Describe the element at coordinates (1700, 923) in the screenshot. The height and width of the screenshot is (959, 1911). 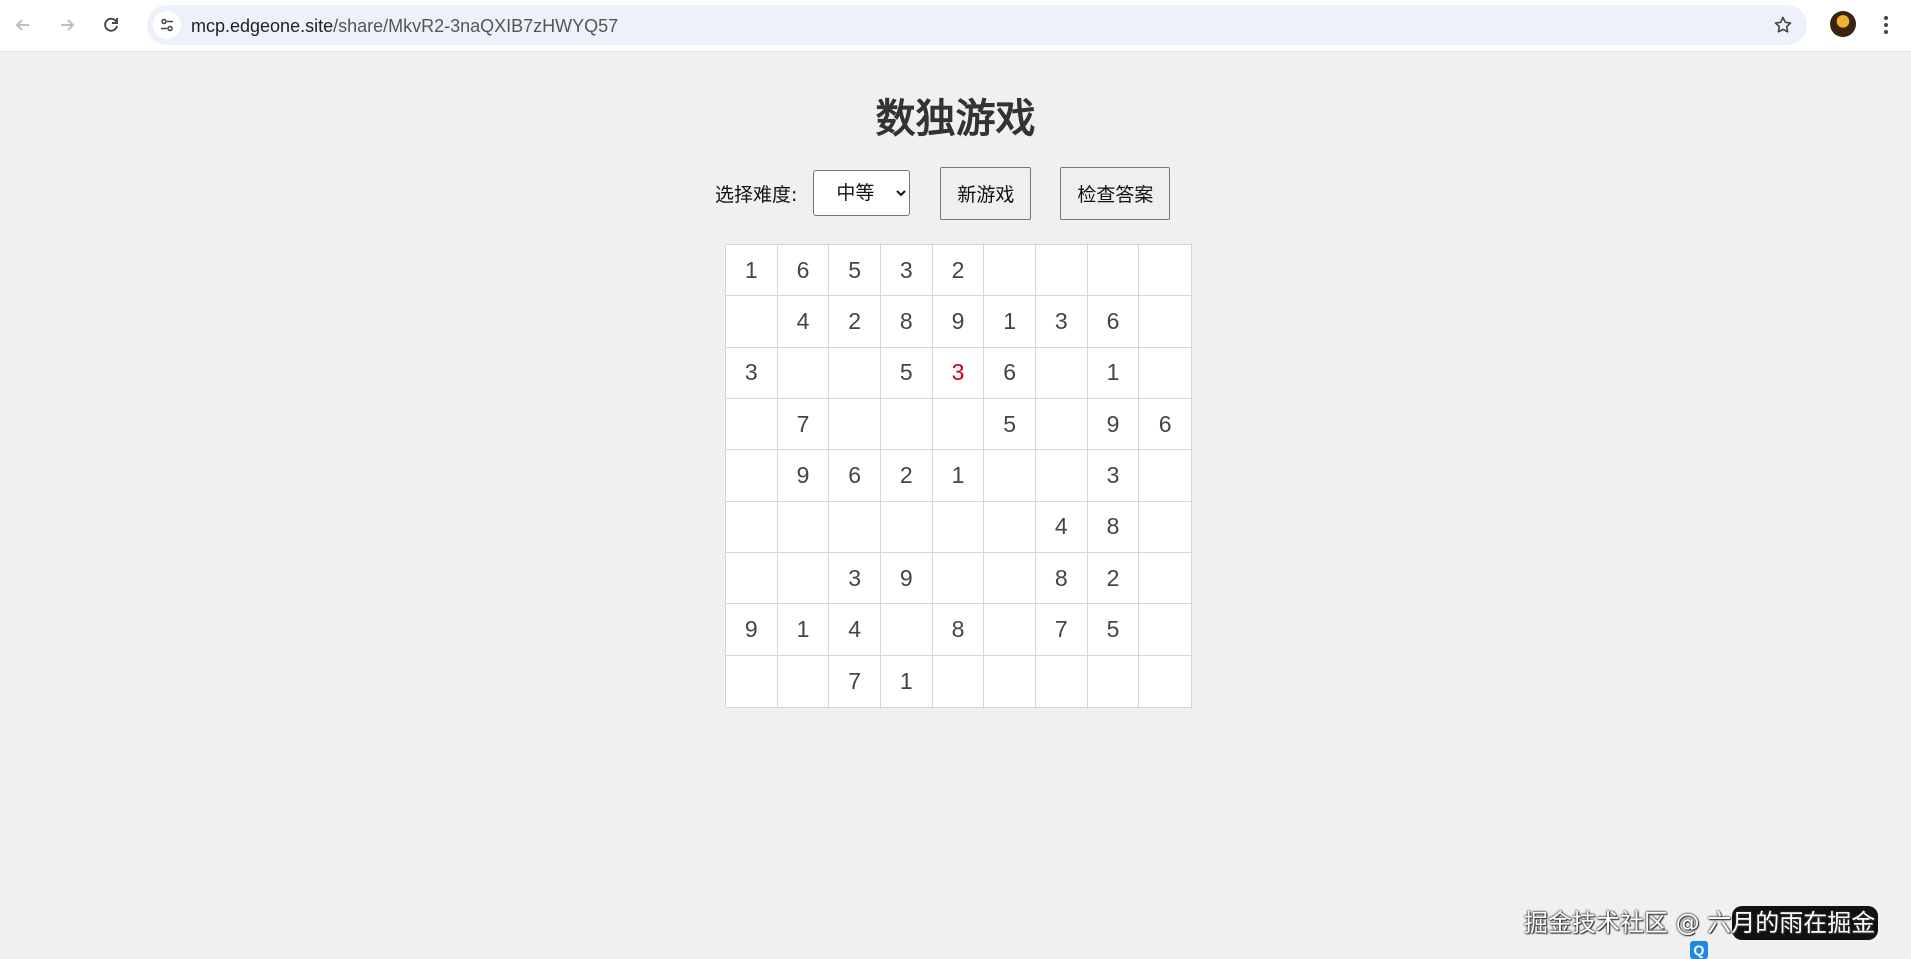
I see `watermark-text: 掘金技术社区 @ 六月的雨在掘金` at that location.